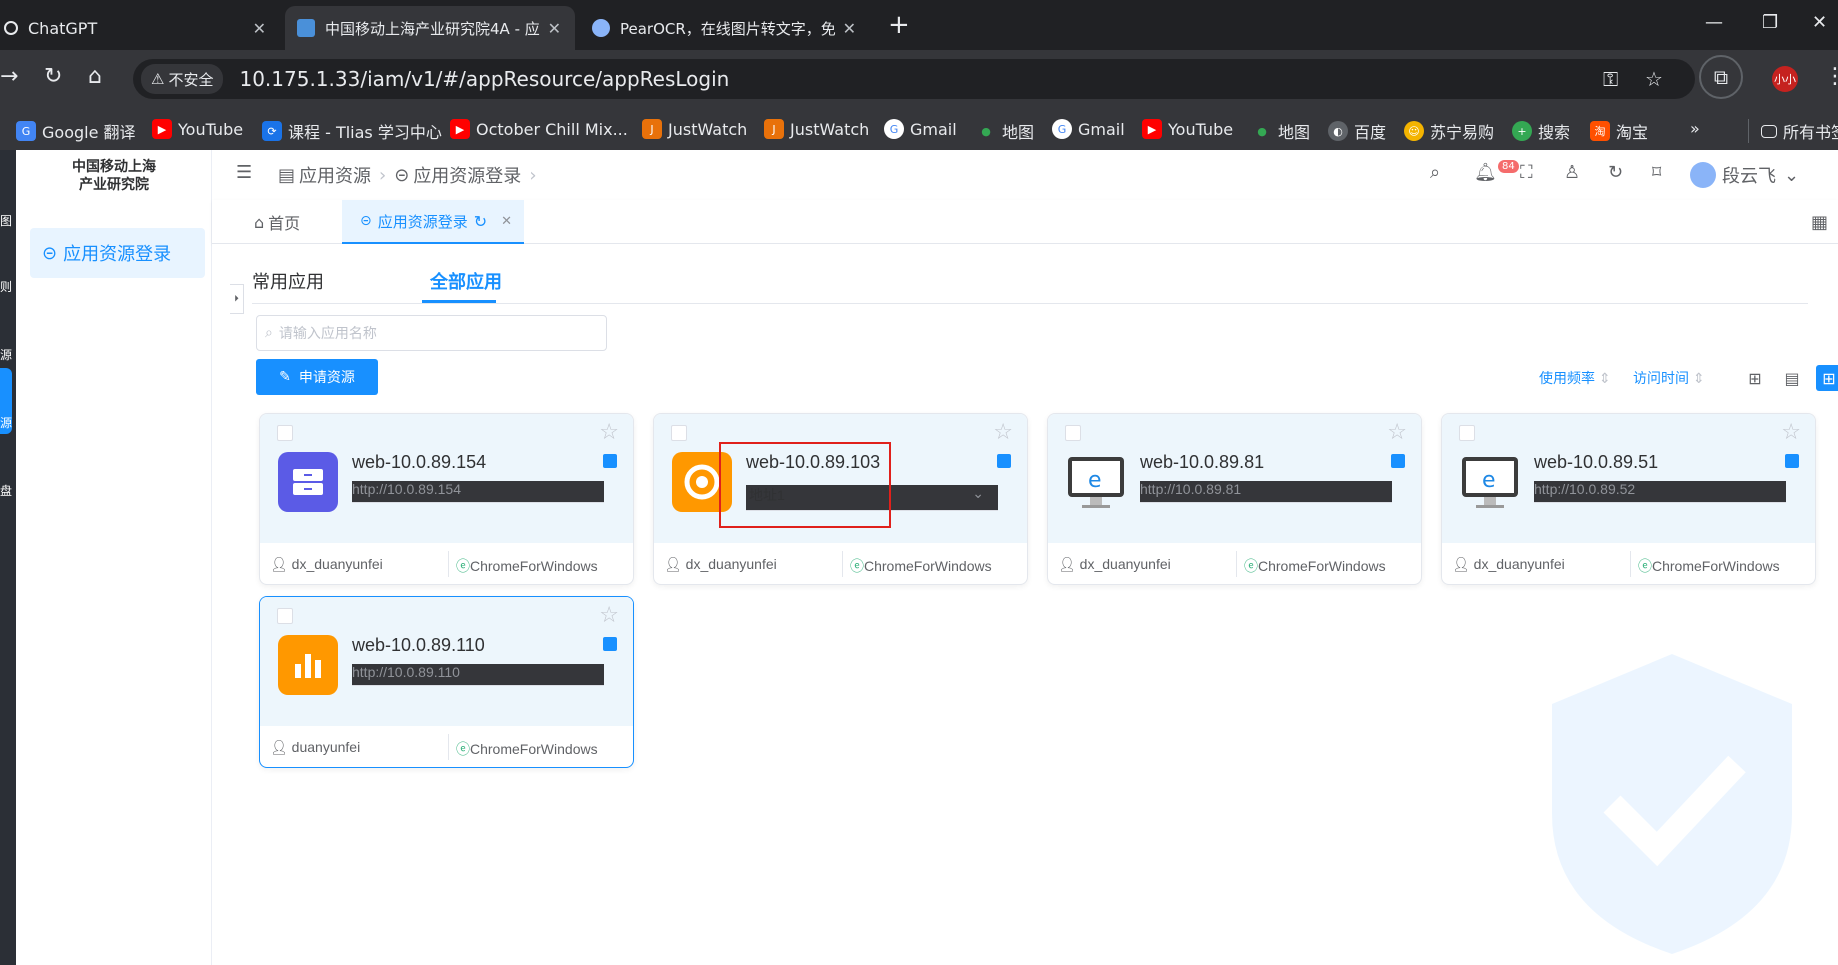 Image resolution: width=1838 pixels, height=965 pixels. I want to click on strip-item: 图, so click(6, 220).